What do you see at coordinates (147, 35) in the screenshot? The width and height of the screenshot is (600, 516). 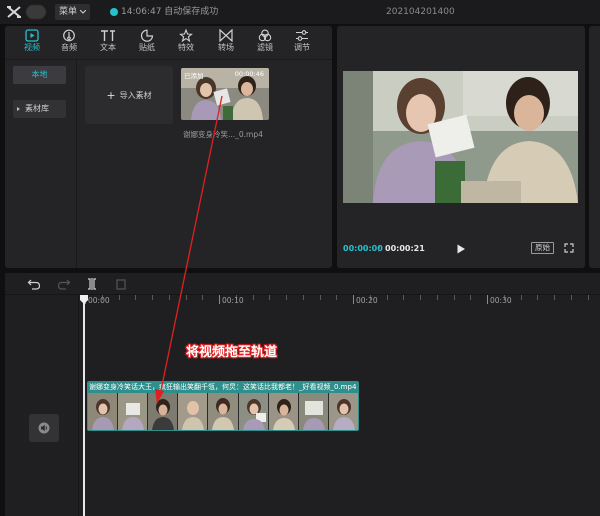 I see `sticker-icon` at bounding box center [147, 35].